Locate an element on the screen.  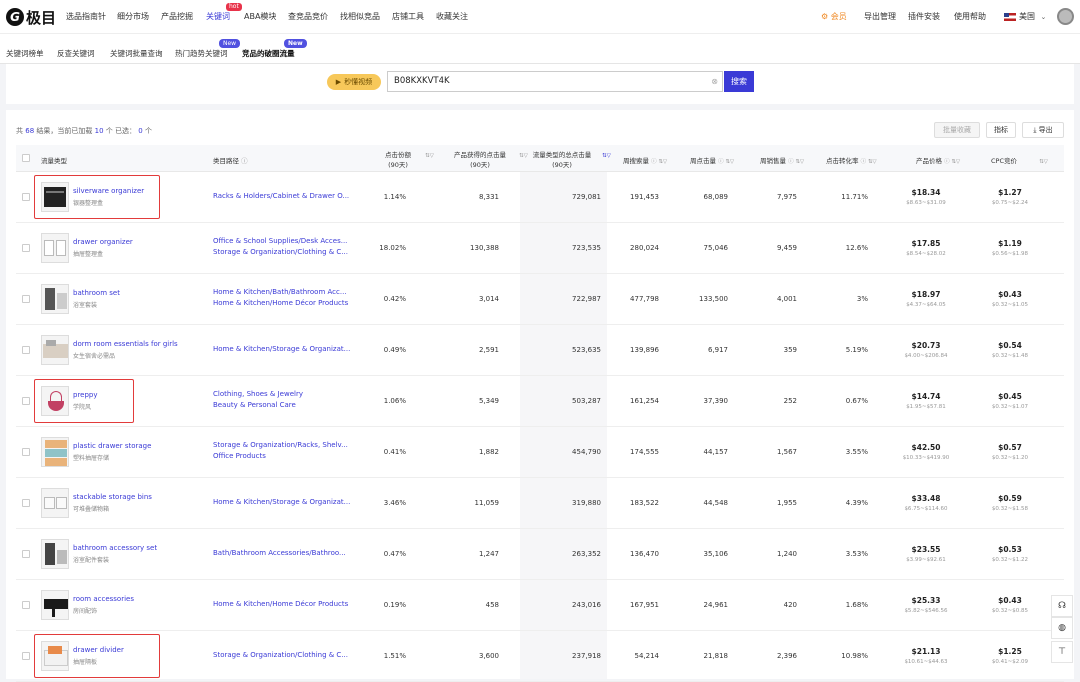
col-click-share: 点击份额 (90天) ⇅▽ is located at coordinates (403, 159).